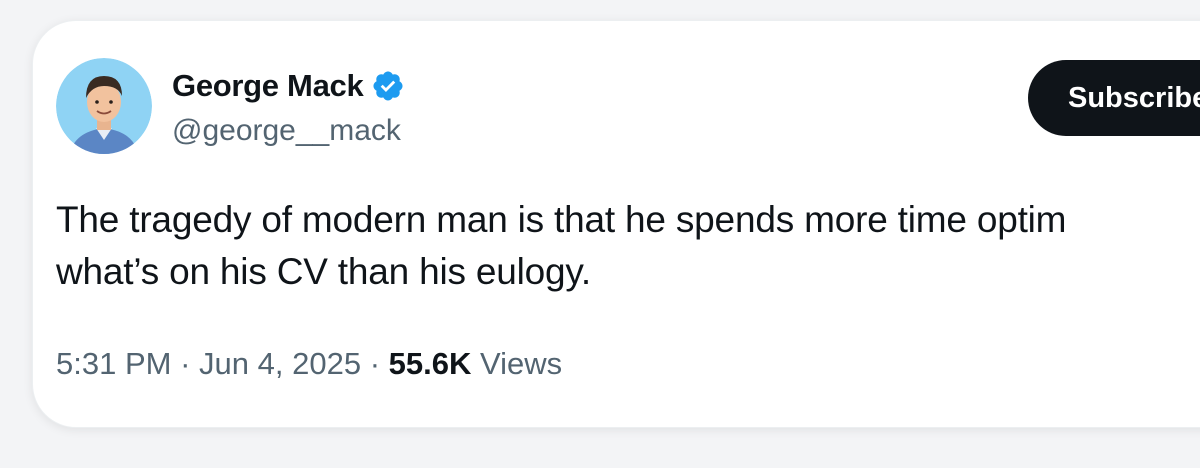  I want to click on tweet-time: 5:31 PM, so click(113, 363).